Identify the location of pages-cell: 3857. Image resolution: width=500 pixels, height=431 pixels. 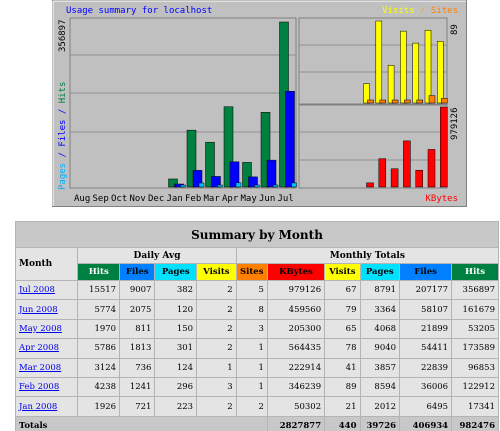
(380, 367).